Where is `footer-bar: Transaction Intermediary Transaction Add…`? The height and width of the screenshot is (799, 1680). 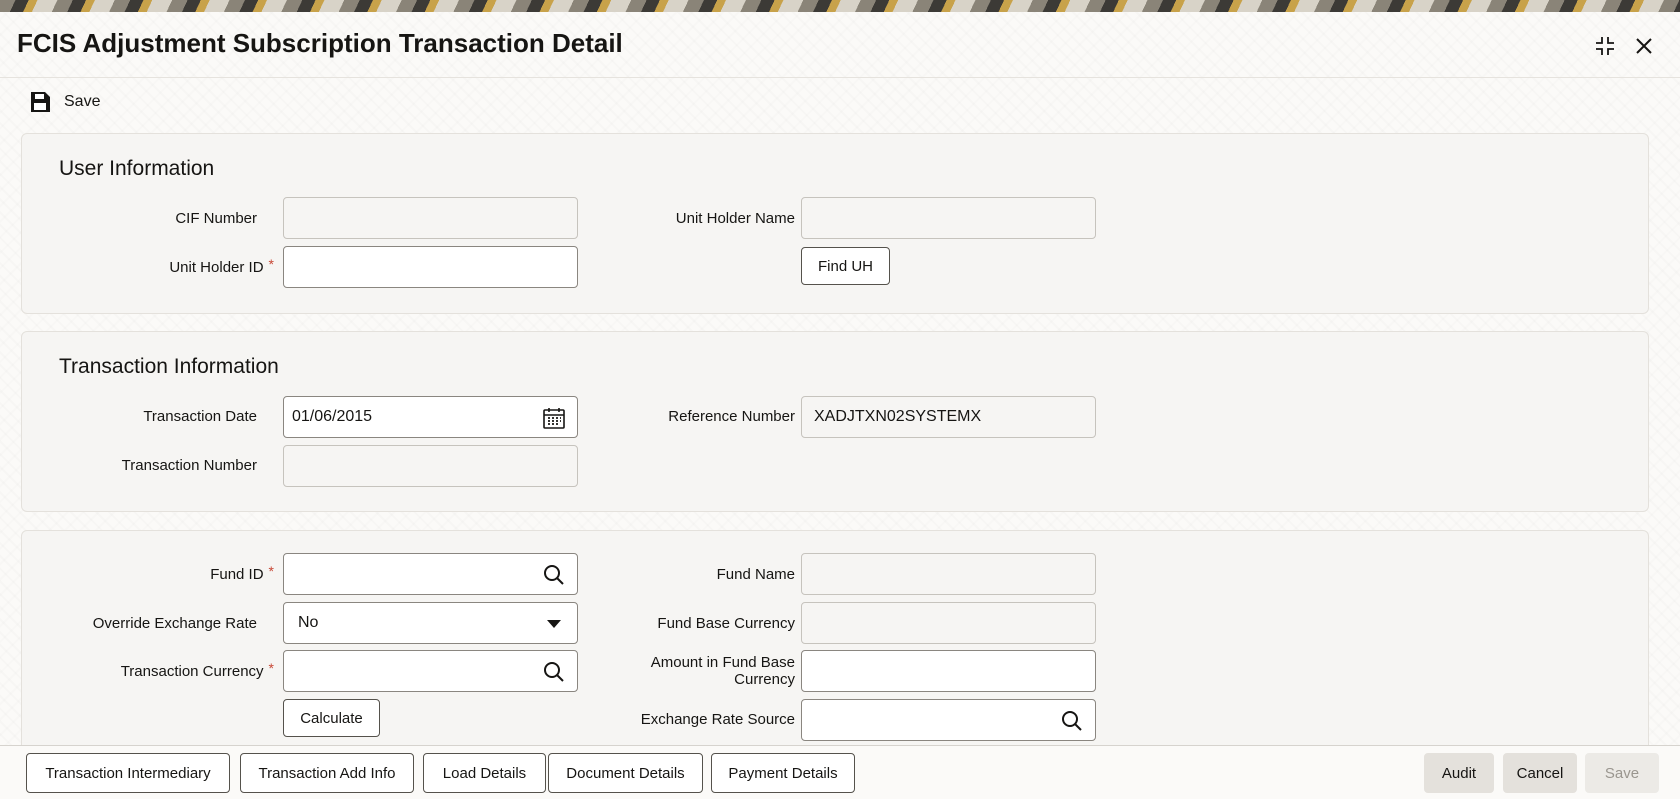 footer-bar: Transaction Intermediary Transaction Add… is located at coordinates (840, 772).